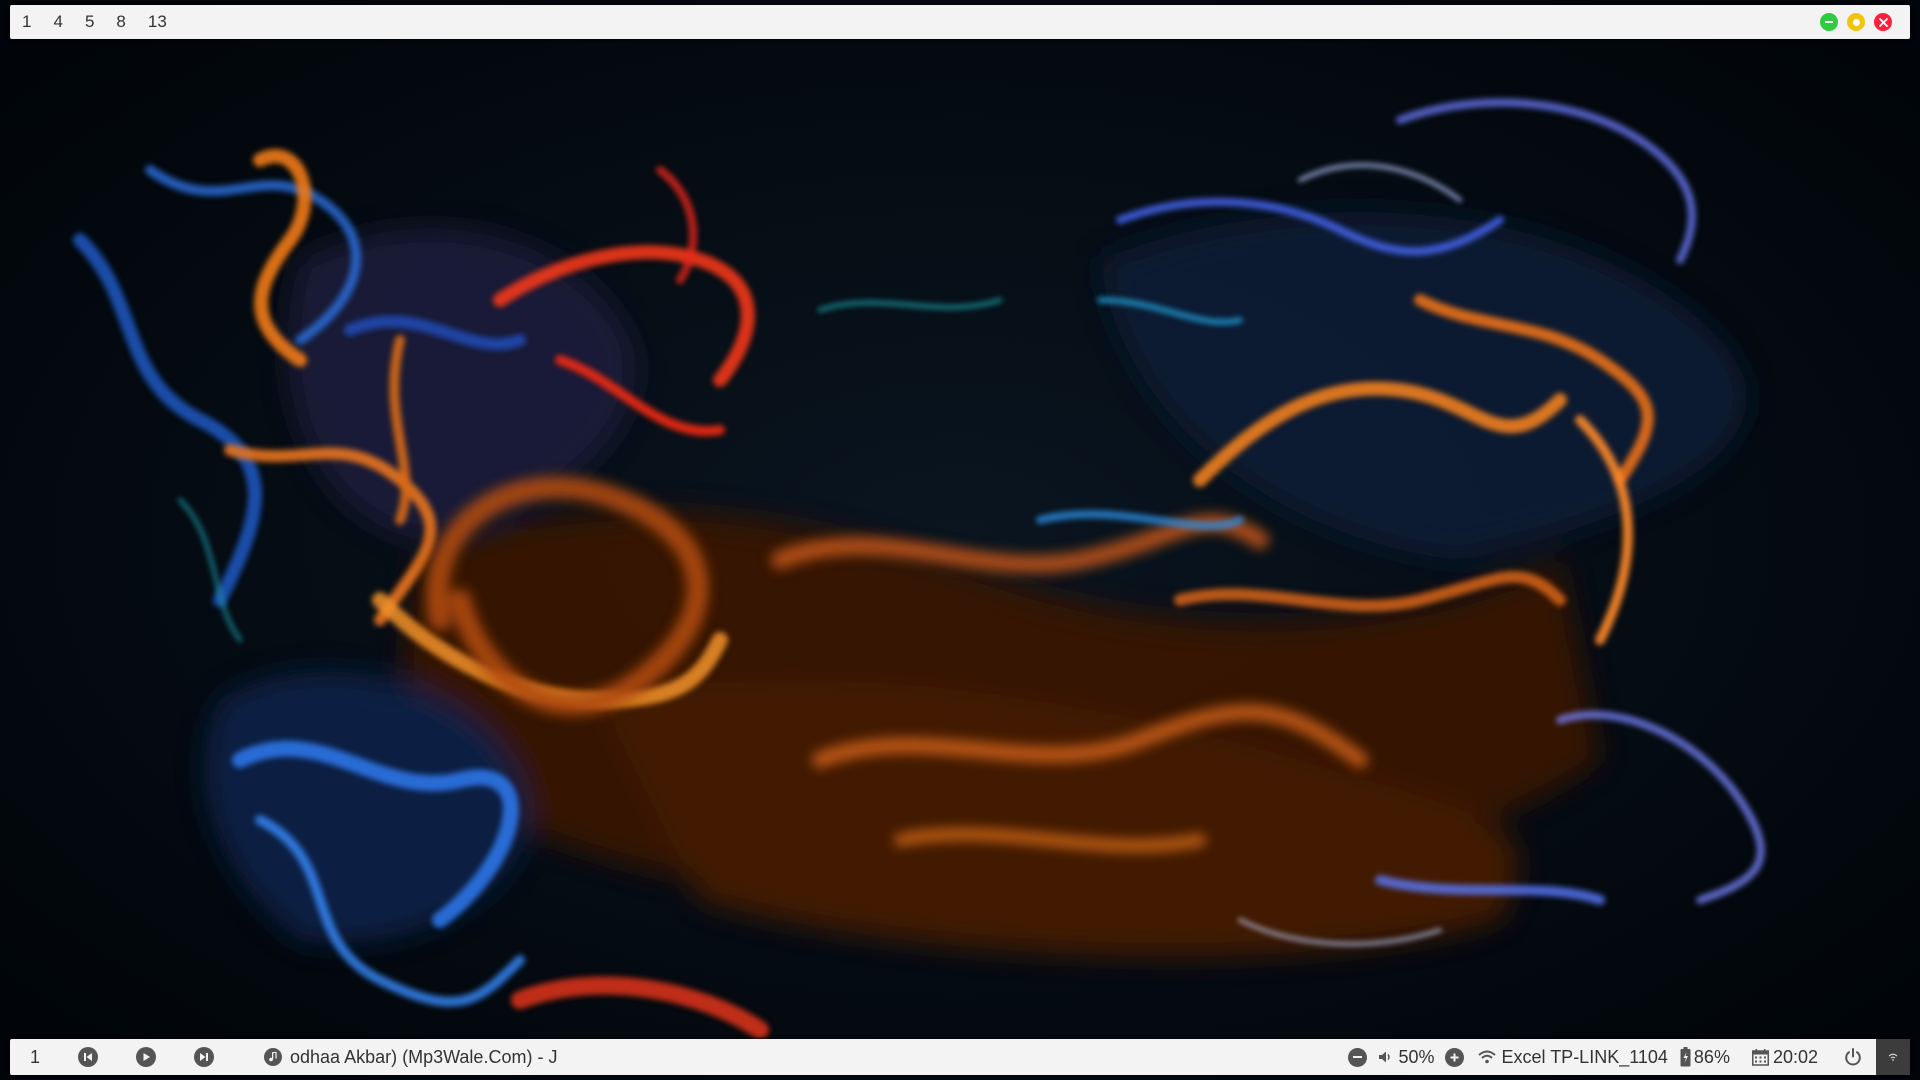 The width and height of the screenshot is (1920, 1080). I want to click on minimize-button, so click(1829, 22).